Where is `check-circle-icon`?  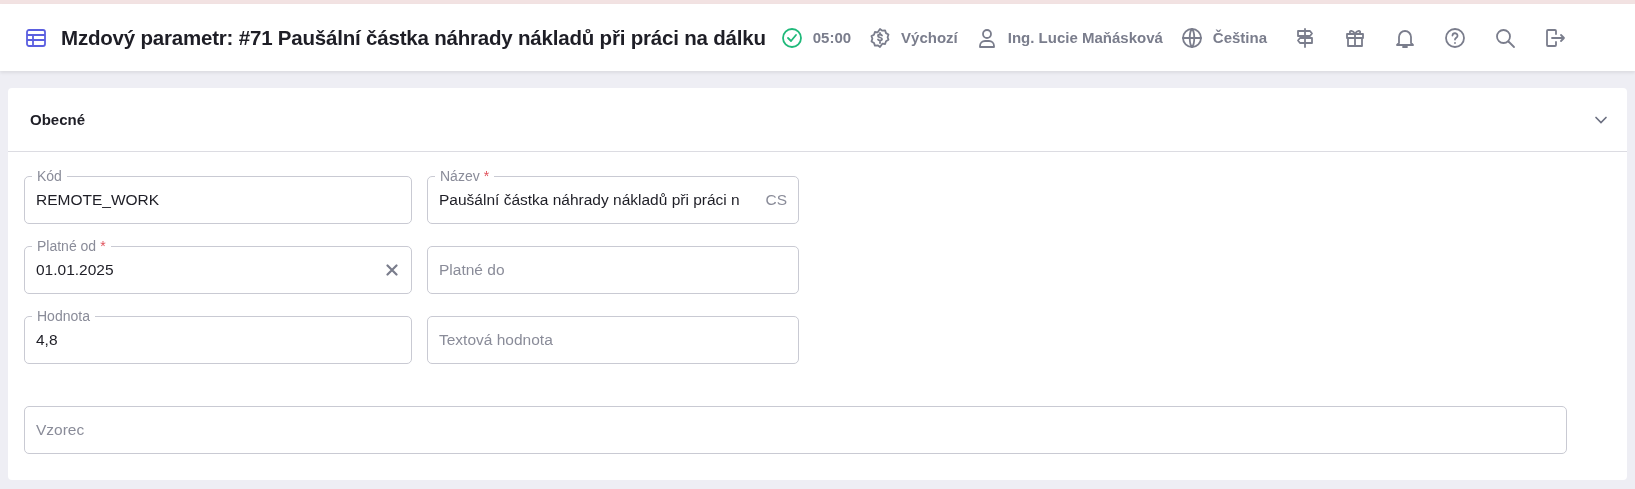 check-circle-icon is located at coordinates (791, 37).